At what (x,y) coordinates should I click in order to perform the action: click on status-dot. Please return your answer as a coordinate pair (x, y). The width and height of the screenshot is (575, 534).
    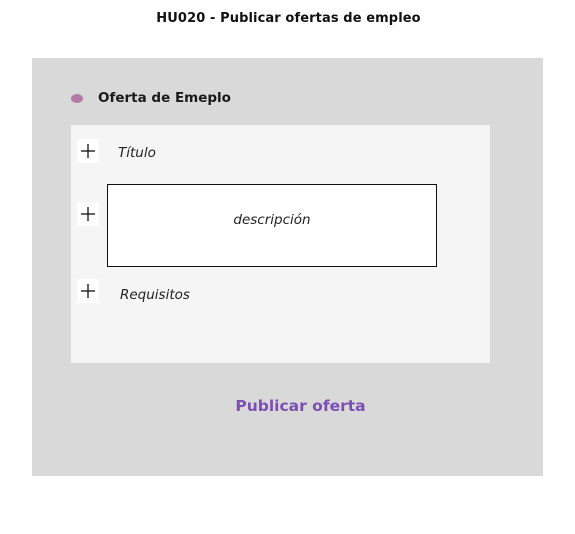
    Looking at the image, I should click on (77, 98).